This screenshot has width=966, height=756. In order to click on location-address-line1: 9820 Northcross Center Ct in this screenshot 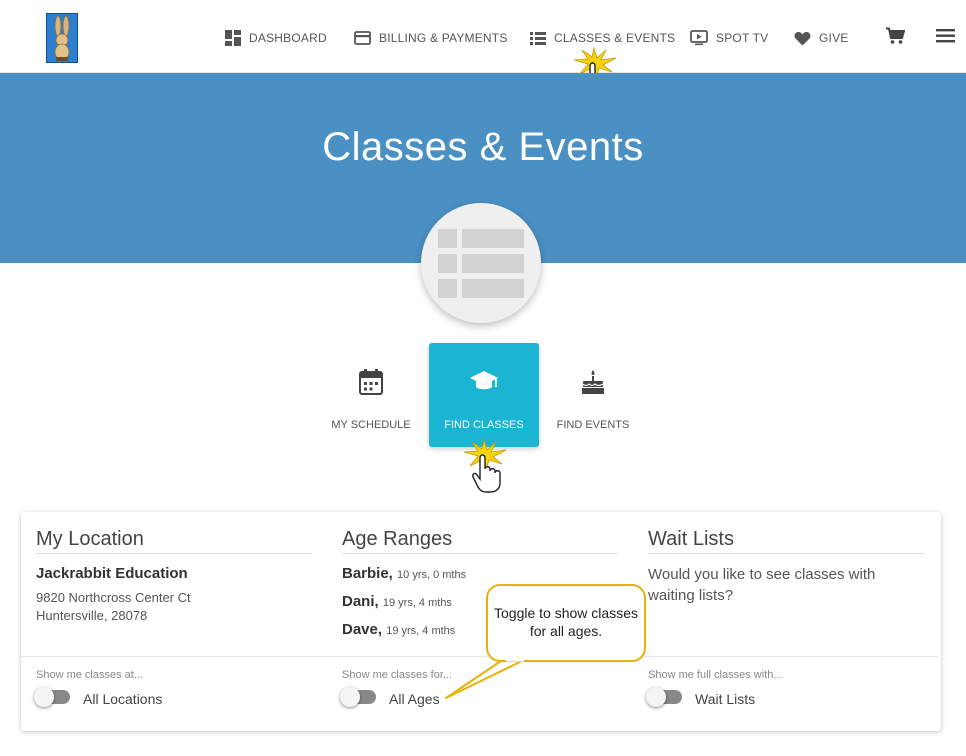, I will do `click(113, 597)`.